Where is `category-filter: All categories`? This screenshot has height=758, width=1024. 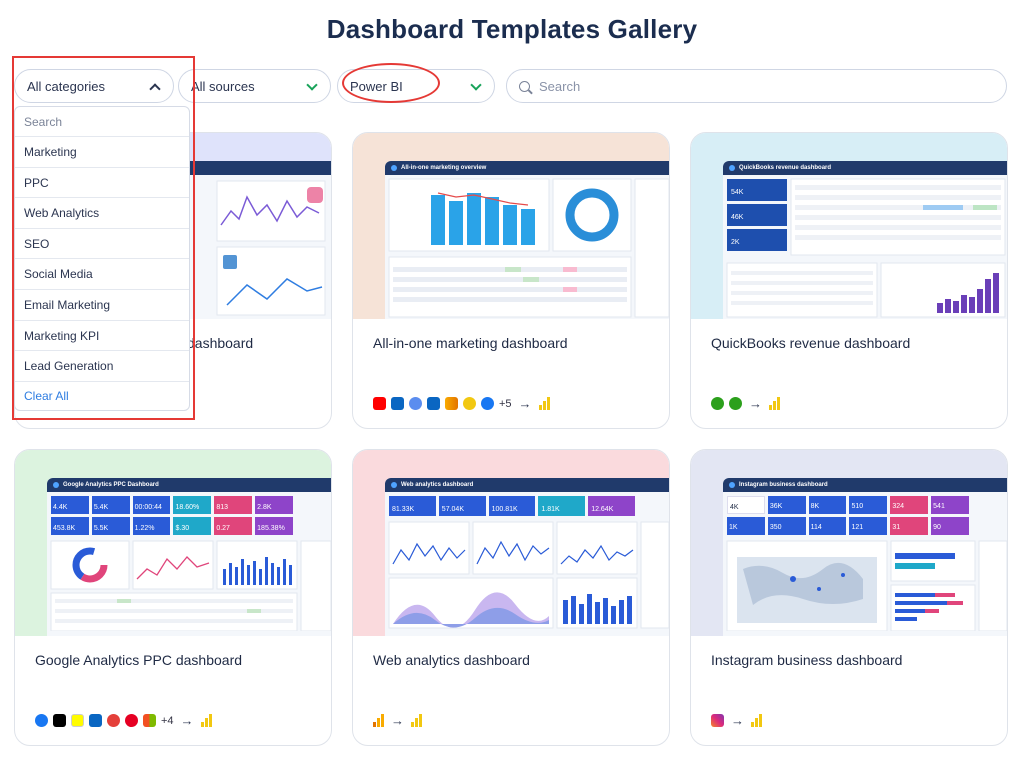 category-filter: All categories is located at coordinates (94, 86).